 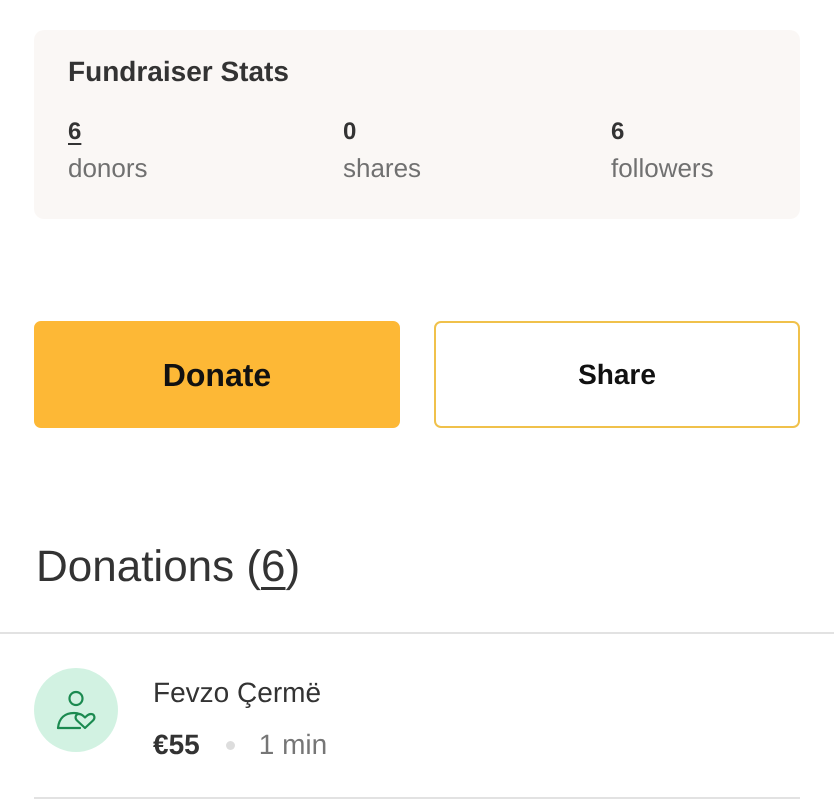 I want to click on stat-value: 0, so click(x=349, y=132).